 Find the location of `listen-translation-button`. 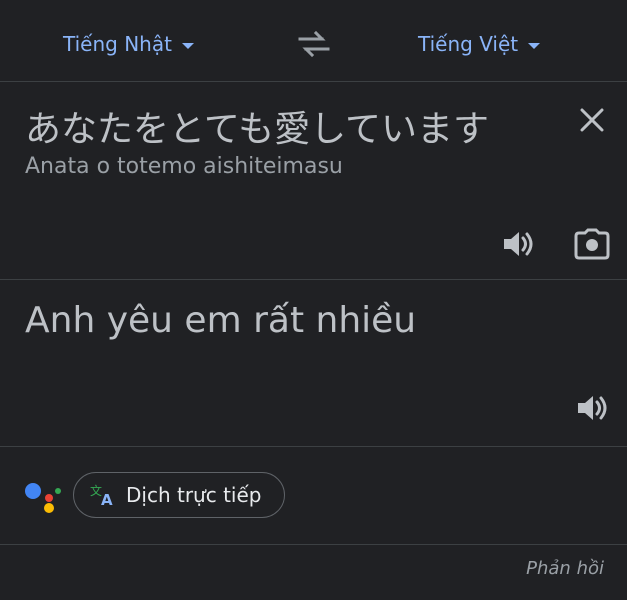

listen-translation-button is located at coordinates (592, 408).